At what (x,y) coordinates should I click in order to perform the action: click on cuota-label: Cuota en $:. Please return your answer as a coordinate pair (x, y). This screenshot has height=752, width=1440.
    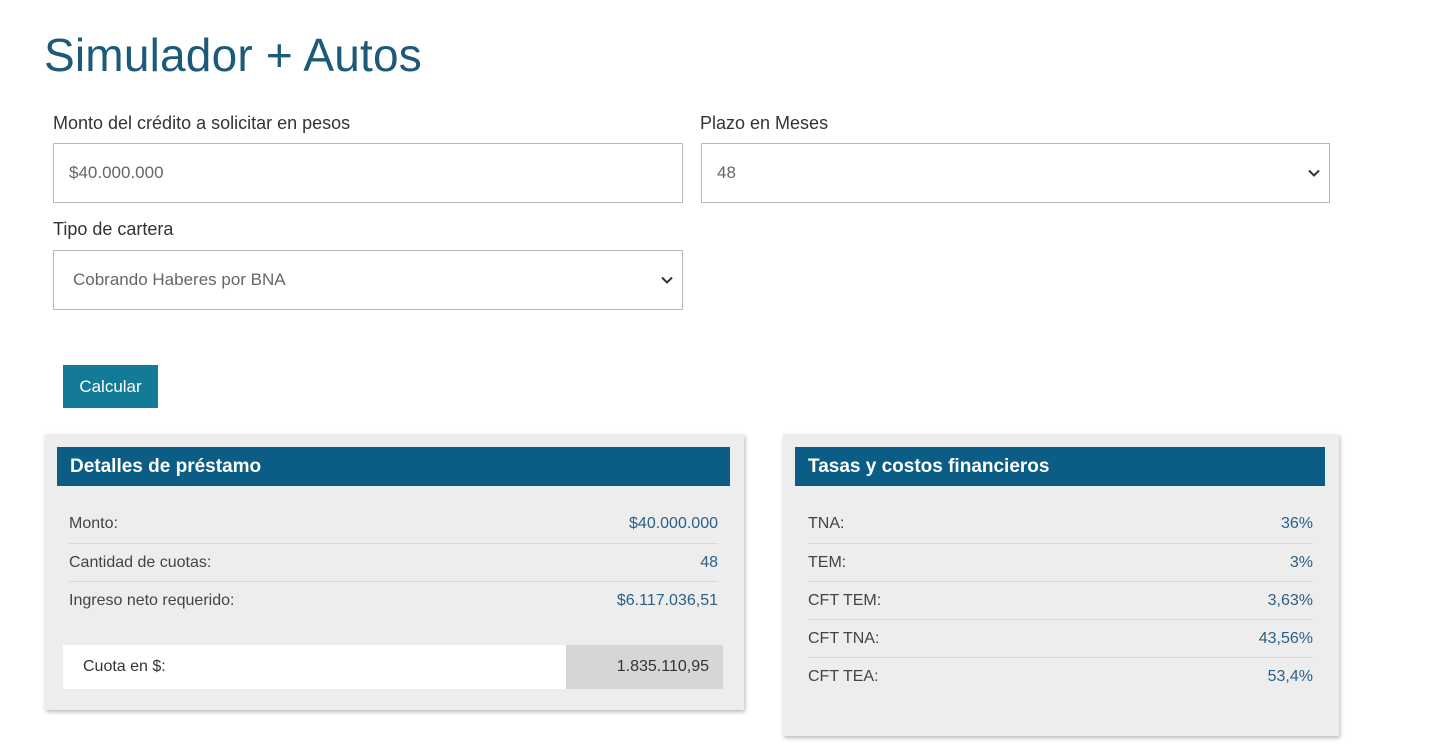
    Looking at the image, I should click on (314, 667).